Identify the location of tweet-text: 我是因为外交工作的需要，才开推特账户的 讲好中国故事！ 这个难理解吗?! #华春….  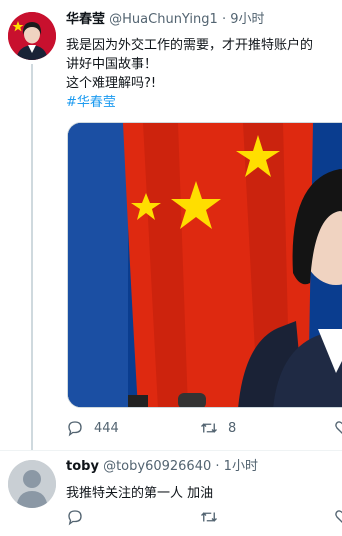
(189, 74).